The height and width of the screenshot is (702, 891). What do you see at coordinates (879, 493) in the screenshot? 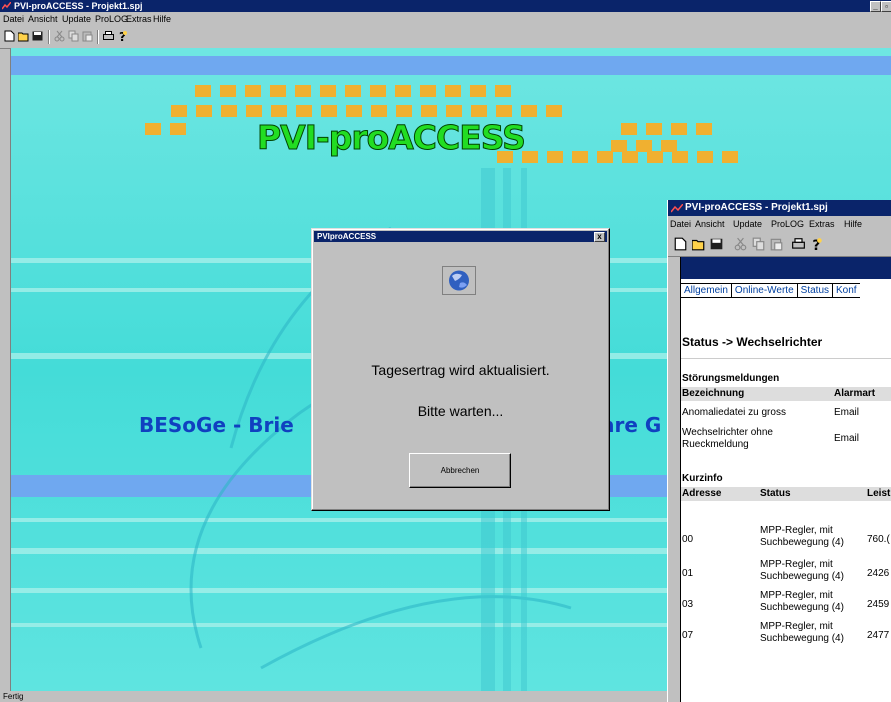
I see `col-leistung: Leist` at bounding box center [879, 493].